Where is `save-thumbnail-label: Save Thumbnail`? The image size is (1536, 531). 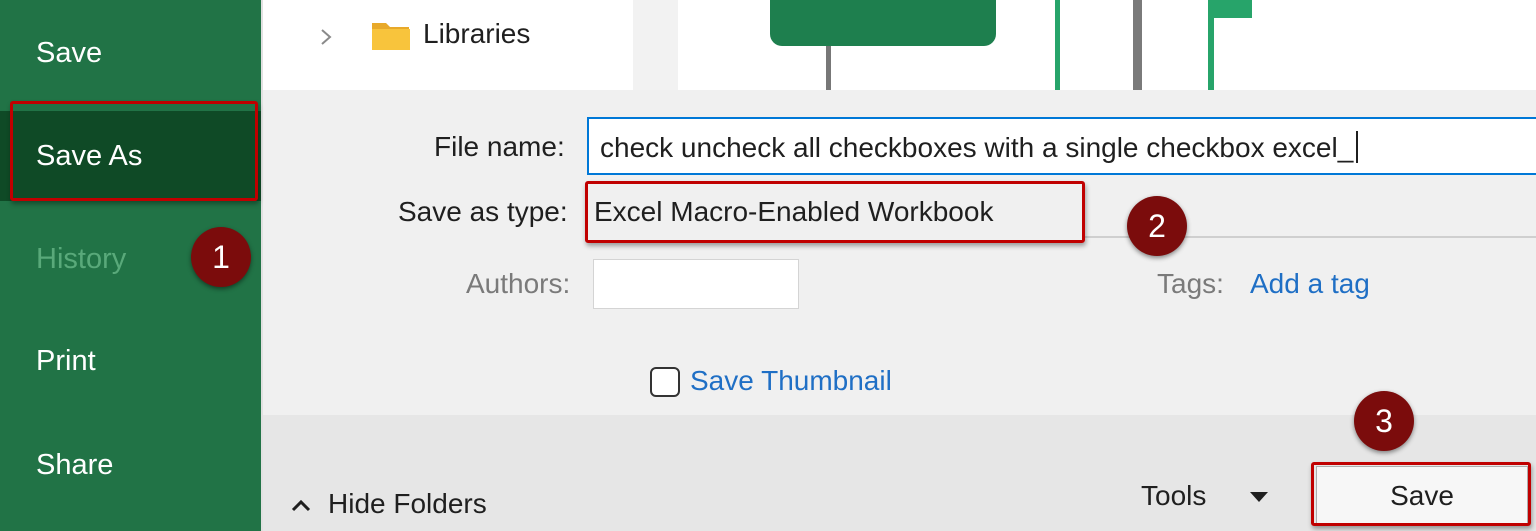
save-thumbnail-label: Save Thumbnail is located at coordinates (791, 381).